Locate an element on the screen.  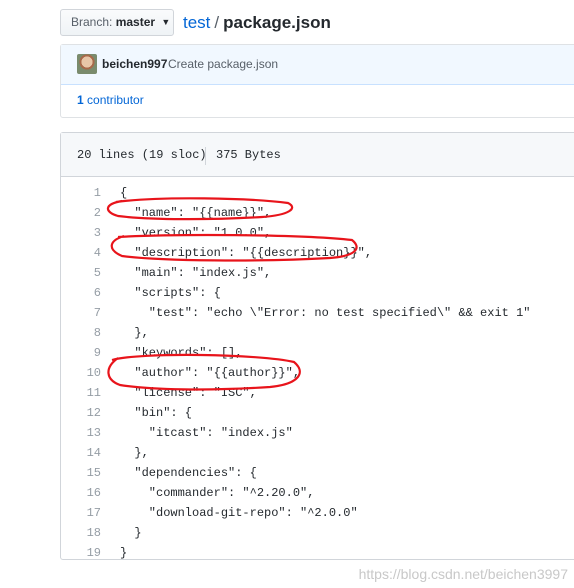
line-number: 18 is located at coordinates (81, 533).